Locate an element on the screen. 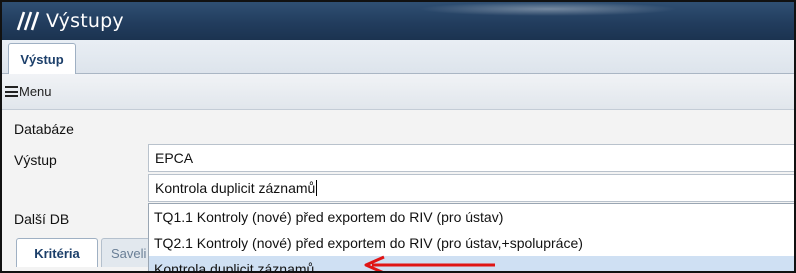 The height and width of the screenshot is (273, 796). triple-slash-logo-icon is located at coordinates (28, 21).